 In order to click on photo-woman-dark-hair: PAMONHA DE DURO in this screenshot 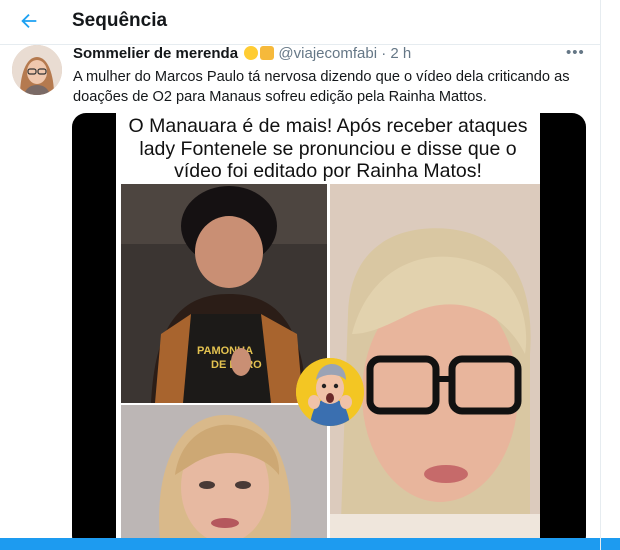, I will do `click(224, 293)`.